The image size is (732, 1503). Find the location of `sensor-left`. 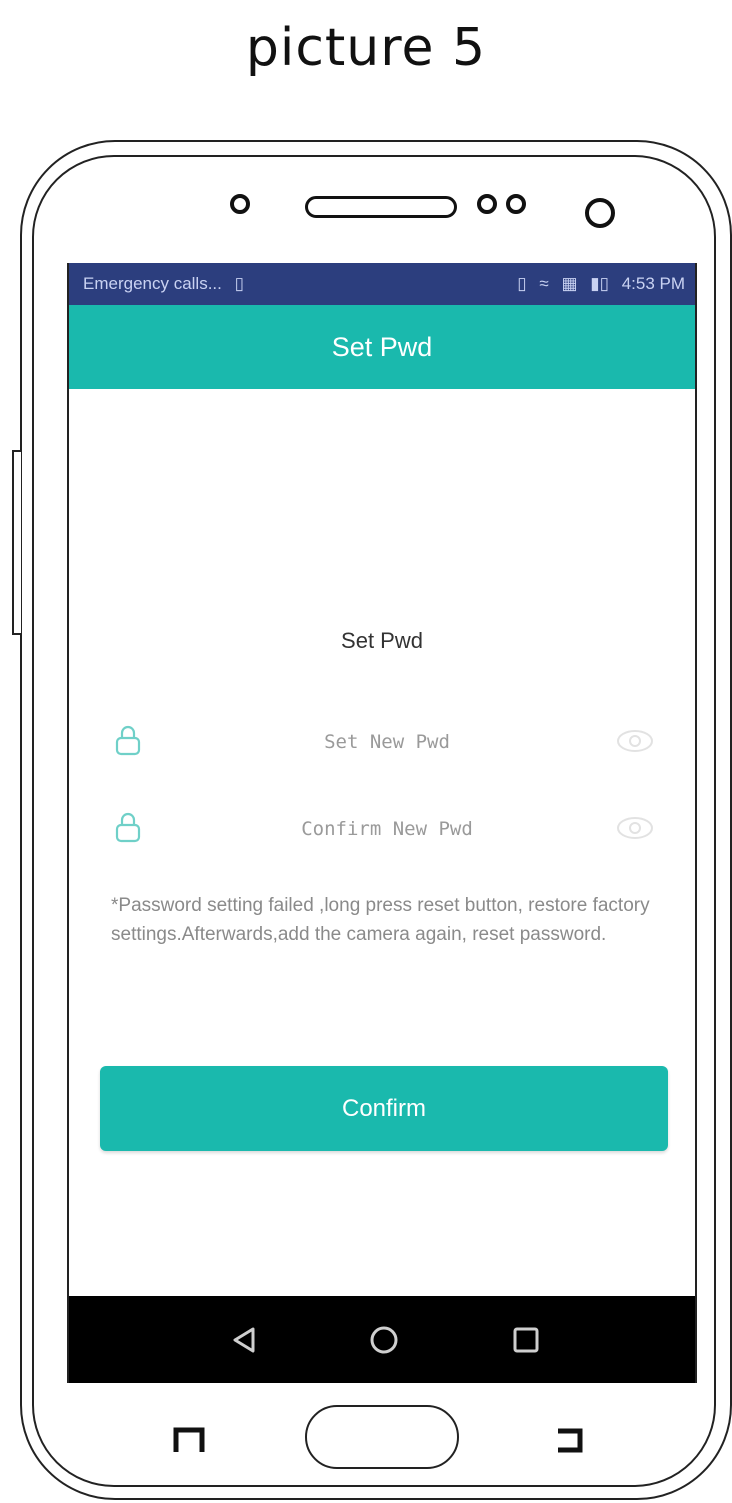

sensor-left is located at coordinates (487, 204).